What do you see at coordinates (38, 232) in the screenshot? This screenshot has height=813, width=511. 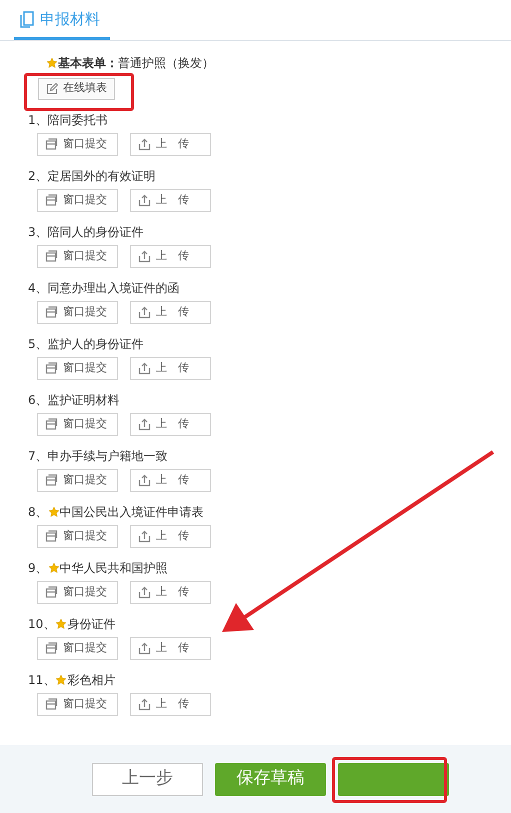 I see `item-number: 3、` at bounding box center [38, 232].